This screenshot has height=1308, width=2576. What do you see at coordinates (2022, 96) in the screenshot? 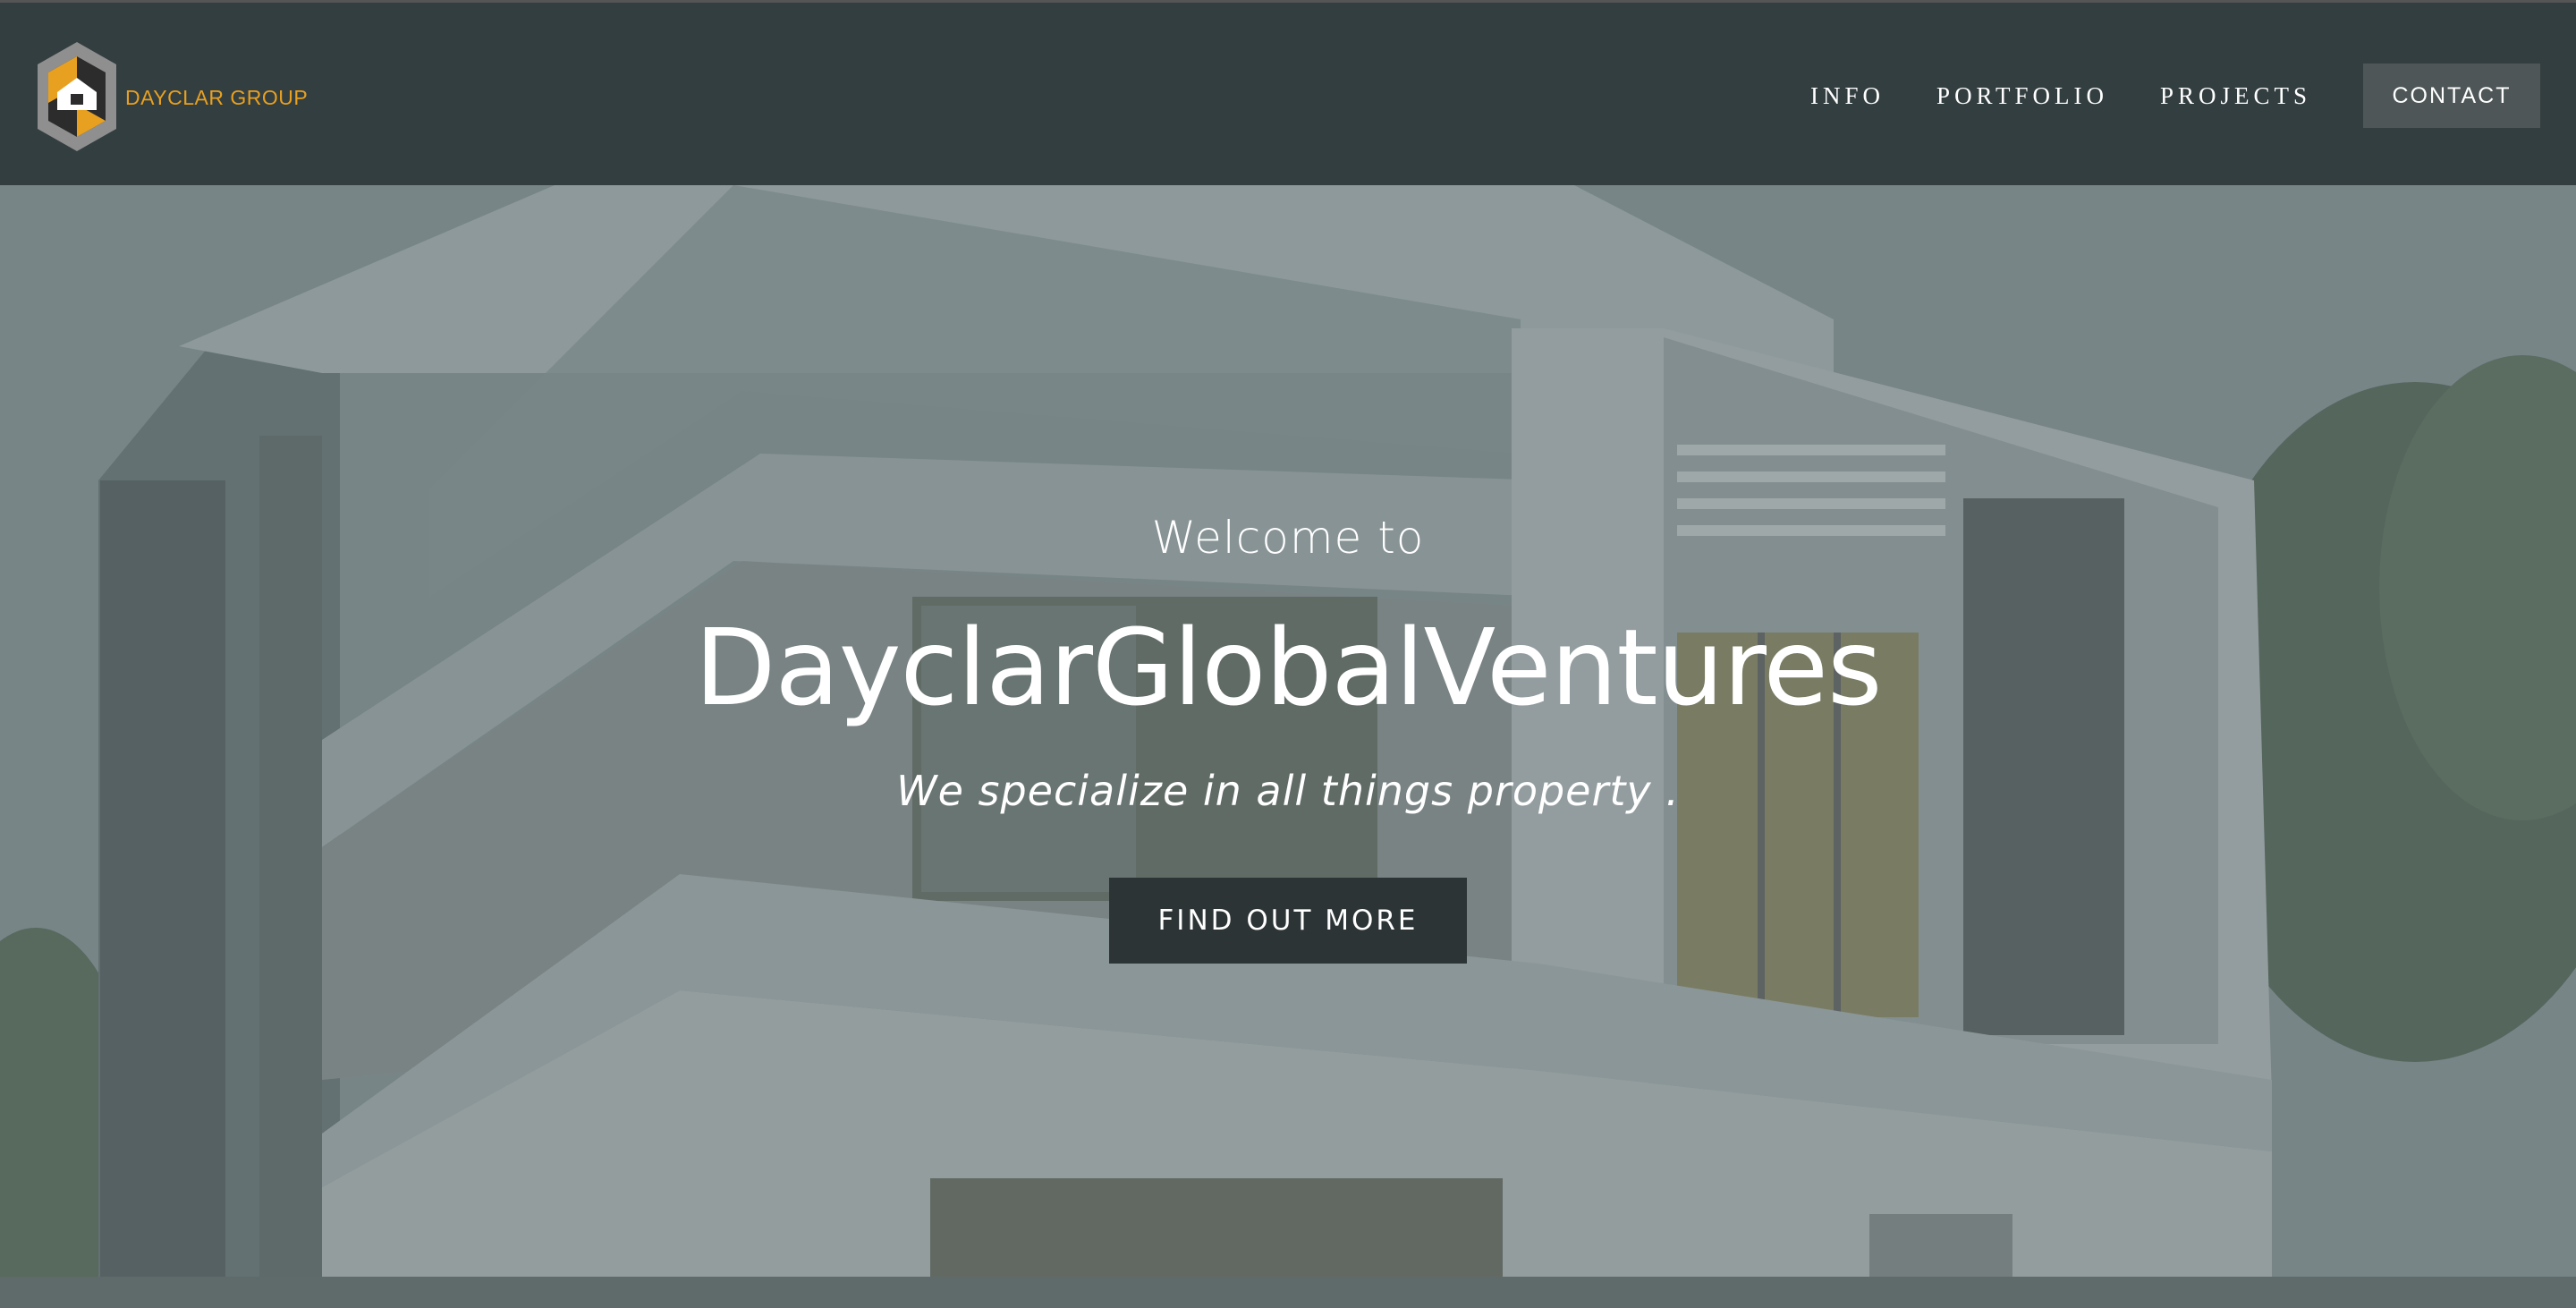
I see `nav-portfolio: PORTFOLIO` at bounding box center [2022, 96].